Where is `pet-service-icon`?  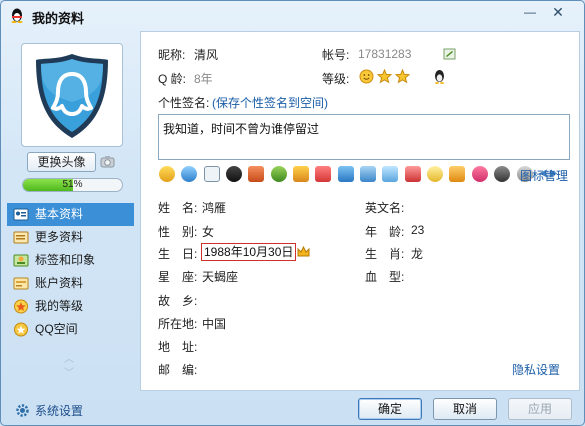 pet-service-icon is located at coordinates (301, 174).